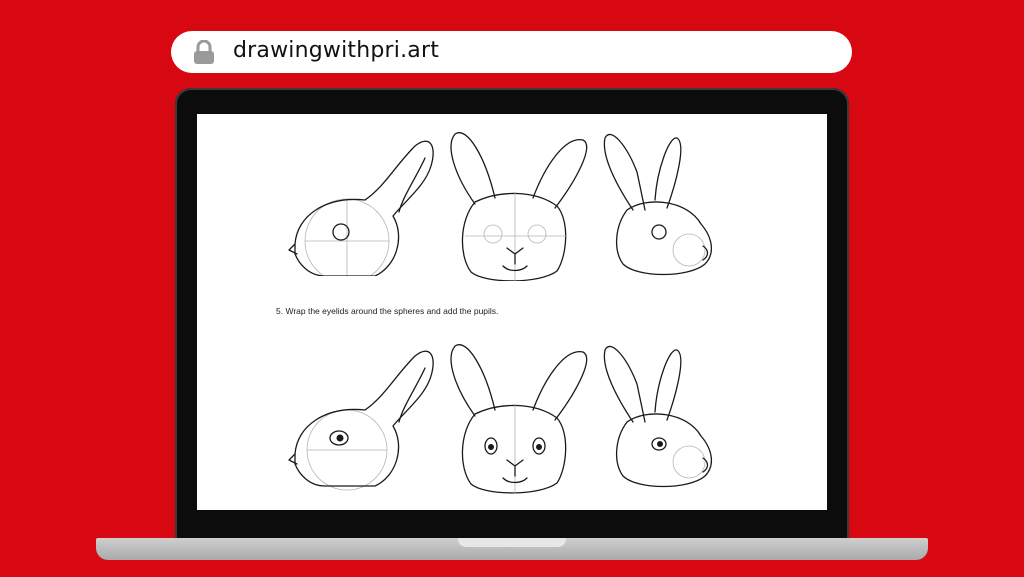 Image resolution: width=1024 pixels, height=577 pixels. What do you see at coordinates (512, 542) in the screenshot?
I see `laptop-notch` at bounding box center [512, 542].